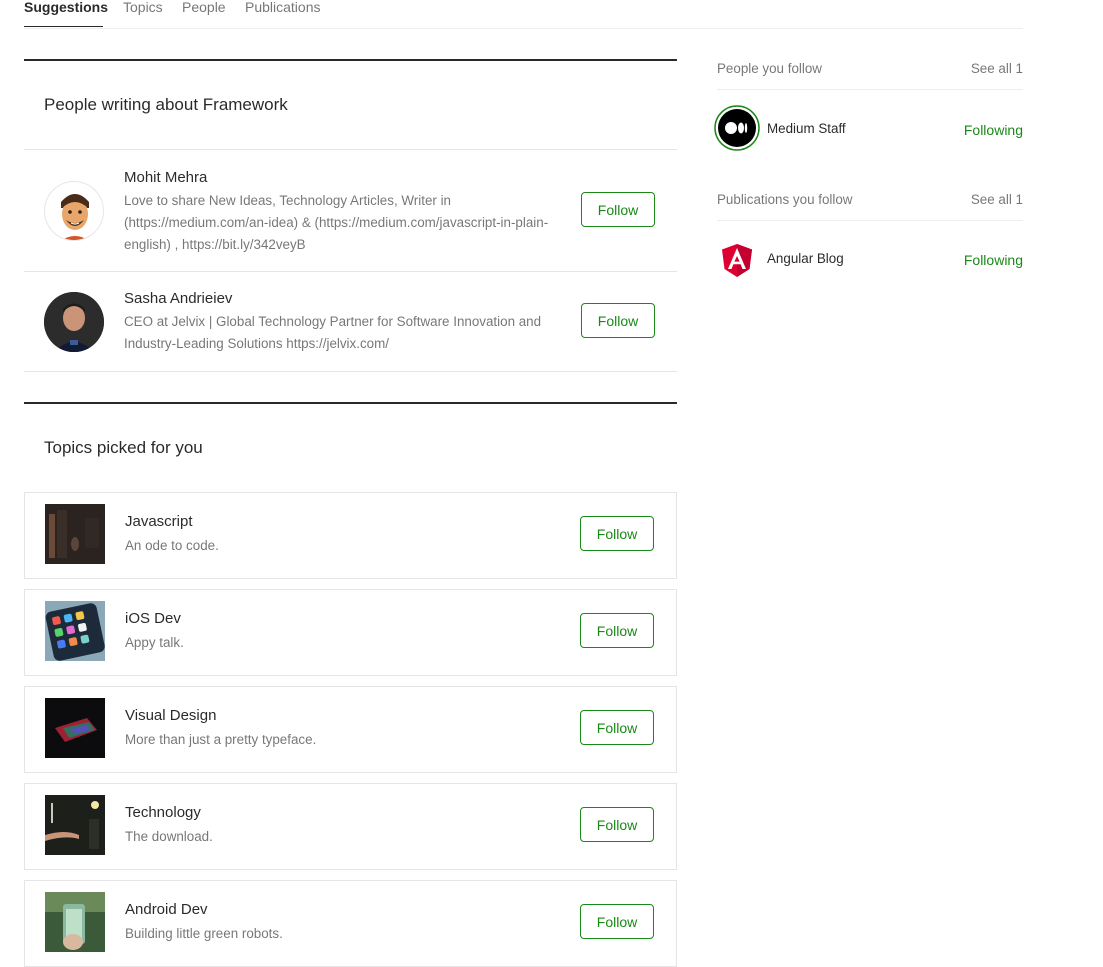 This screenshot has height=967, width=1103. I want to click on topic-name: Javascript, so click(159, 521).